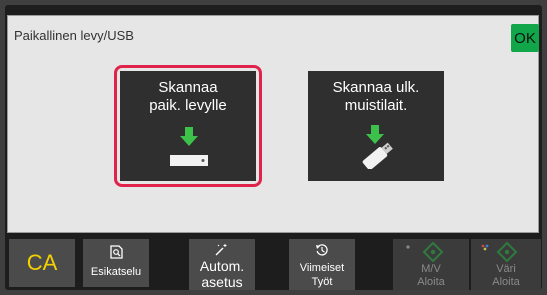 The image size is (547, 295). What do you see at coordinates (189, 146) in the screenshot?
I see `save-to-drive-icon` at bounding box center [189, 146].